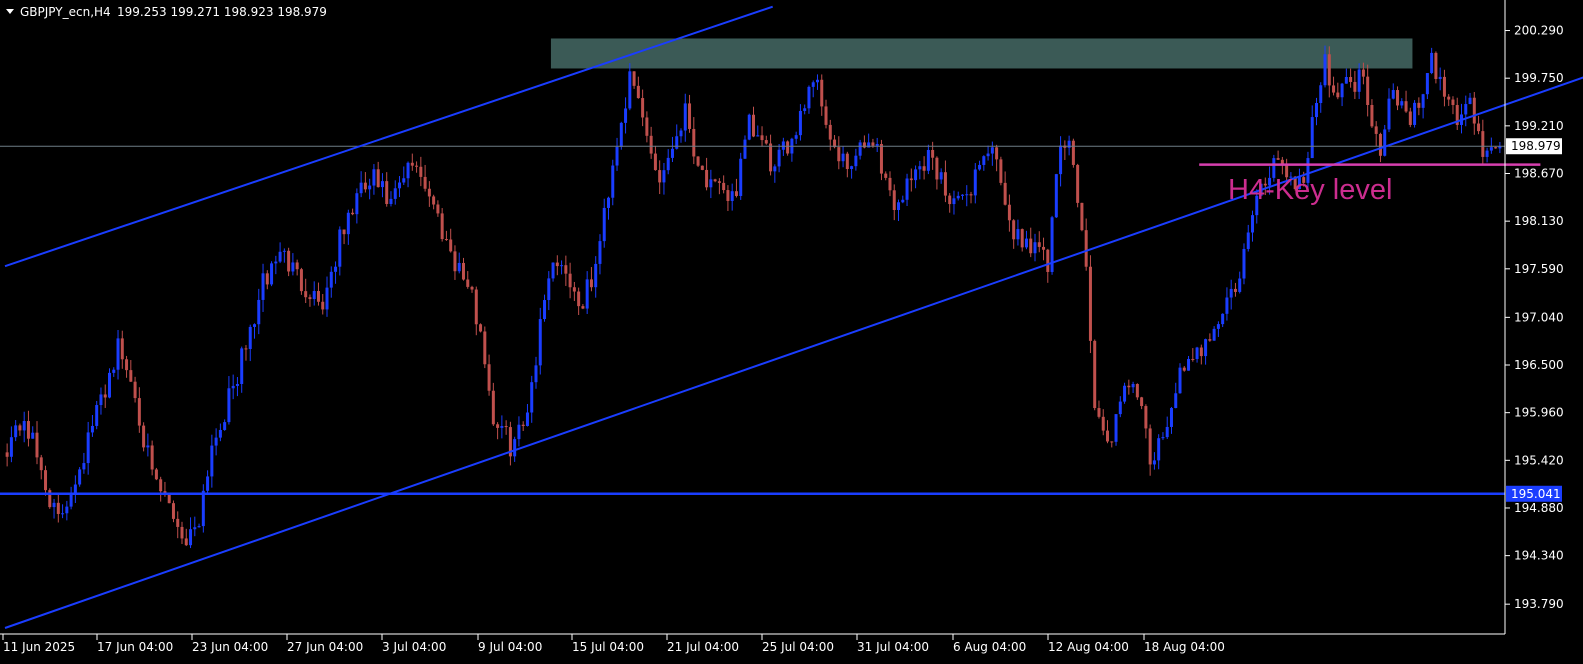  I want to click on price-tick-label: 197.040, so click(1539, 317).